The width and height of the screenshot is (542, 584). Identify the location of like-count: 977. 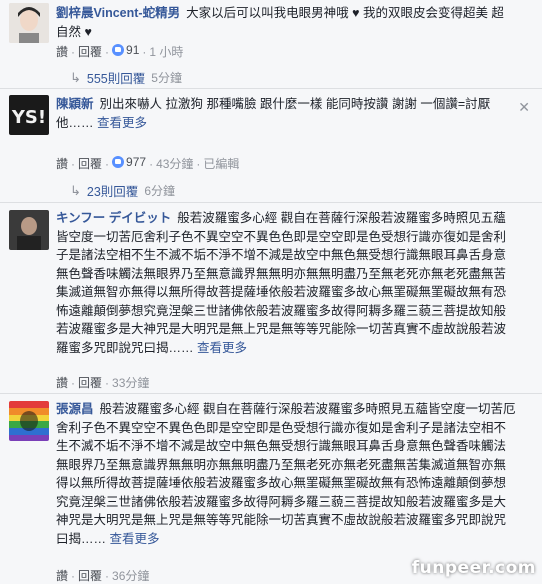
(129, 162).